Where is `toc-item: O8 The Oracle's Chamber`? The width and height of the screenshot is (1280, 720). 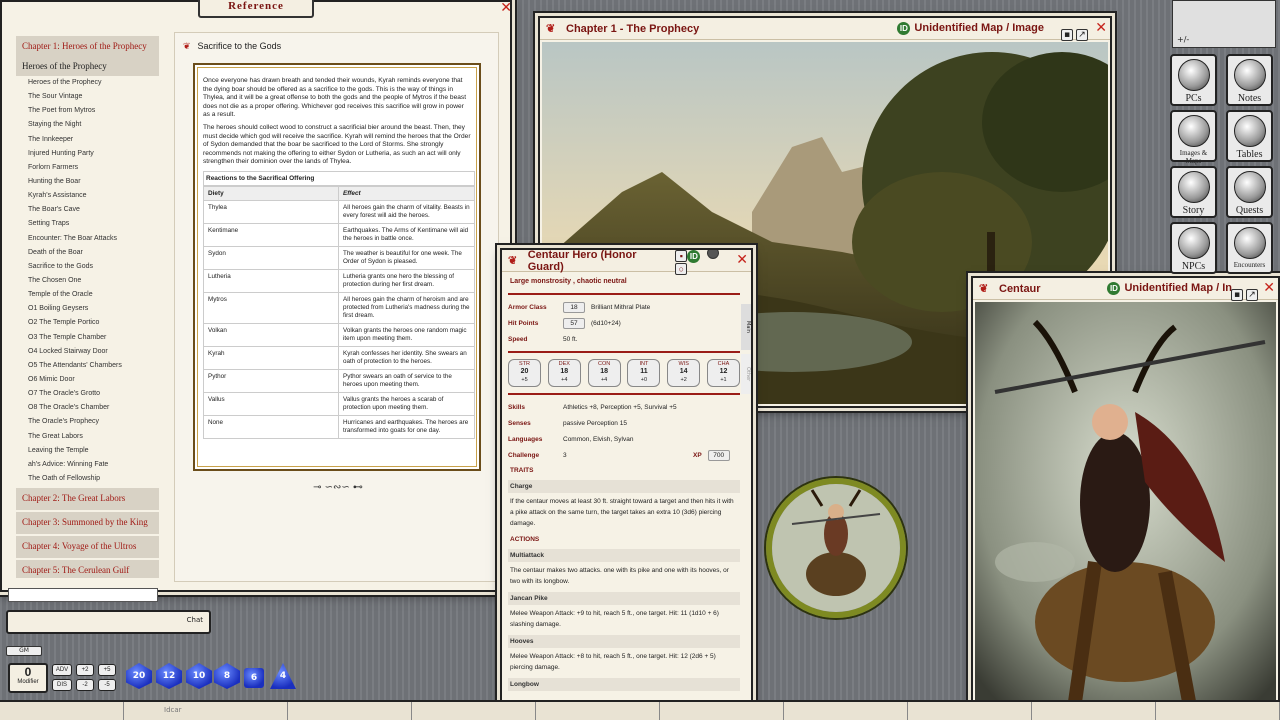 toc-item: O8 The Oracle's Chamber is located at coordinates (87, 408).